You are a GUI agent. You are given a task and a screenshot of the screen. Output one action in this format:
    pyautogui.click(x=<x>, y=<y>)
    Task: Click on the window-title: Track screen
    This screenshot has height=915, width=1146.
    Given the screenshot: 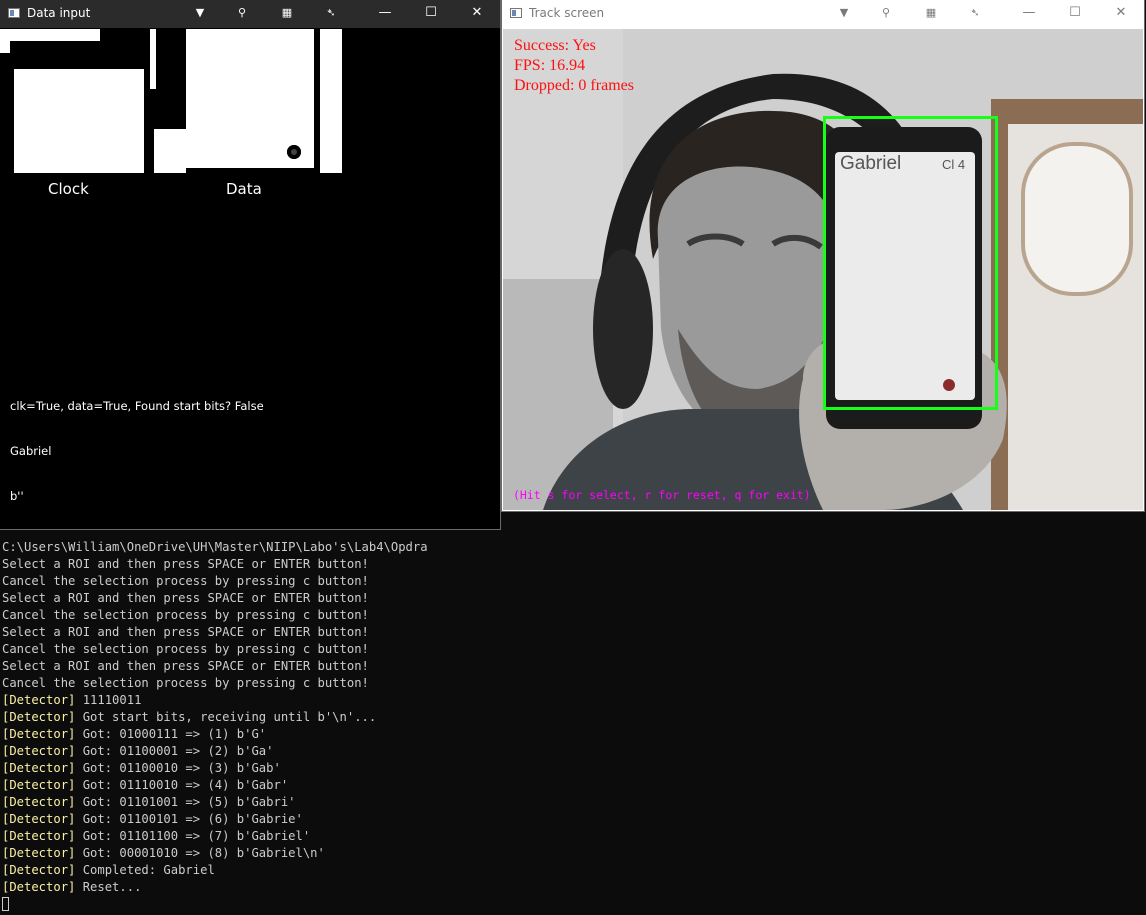 What is the action you would take?
    pyautogui.click(x=567, y=13)
    